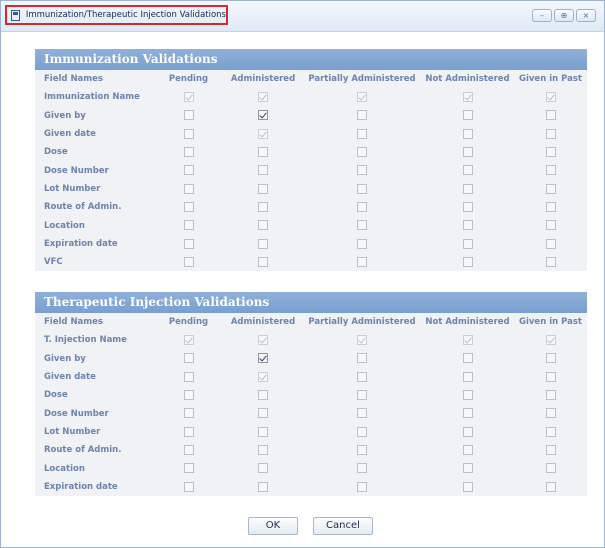 This screenshot has width=605, height=548. I want to click on ok-button: OK, so click(273, 526).